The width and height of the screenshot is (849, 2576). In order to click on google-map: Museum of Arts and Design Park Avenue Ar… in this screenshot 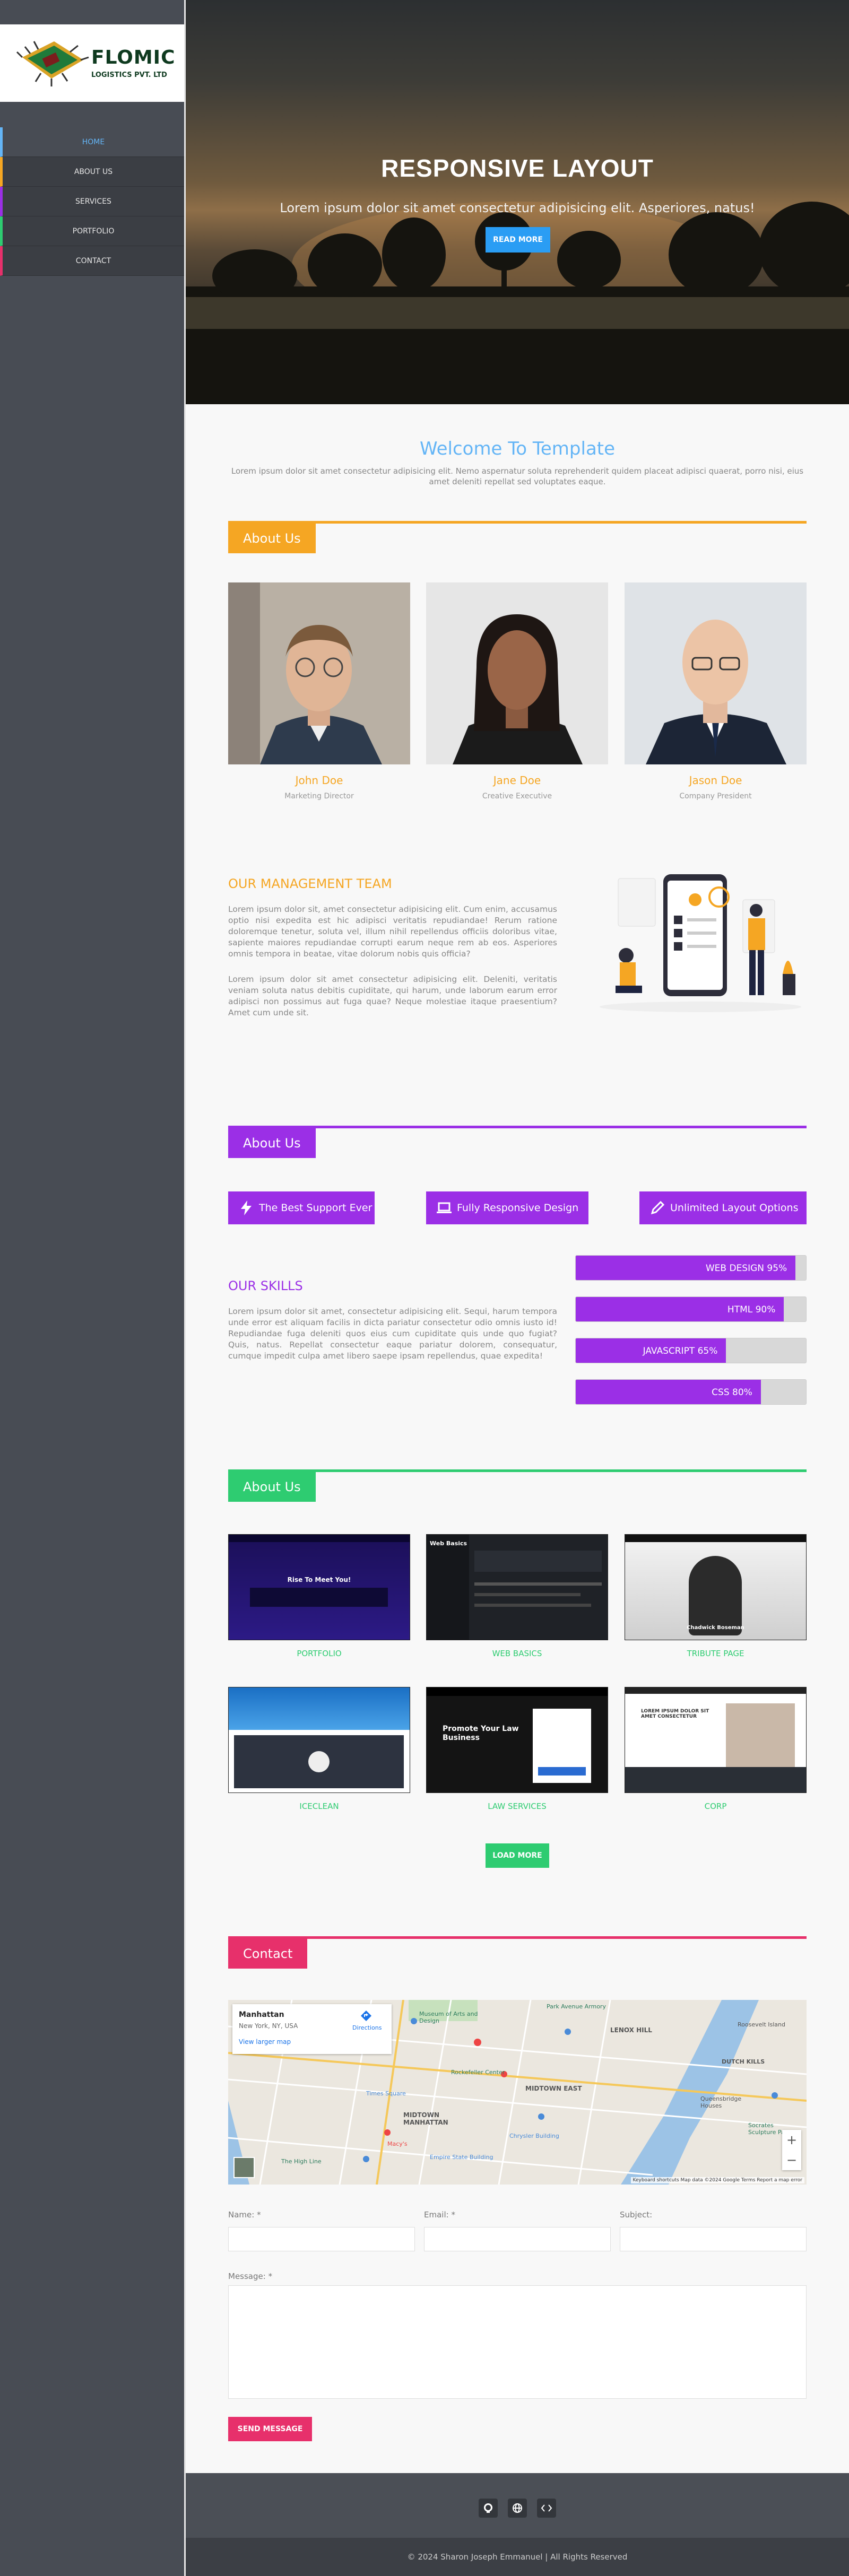, I will do `click(517, 2092)`.